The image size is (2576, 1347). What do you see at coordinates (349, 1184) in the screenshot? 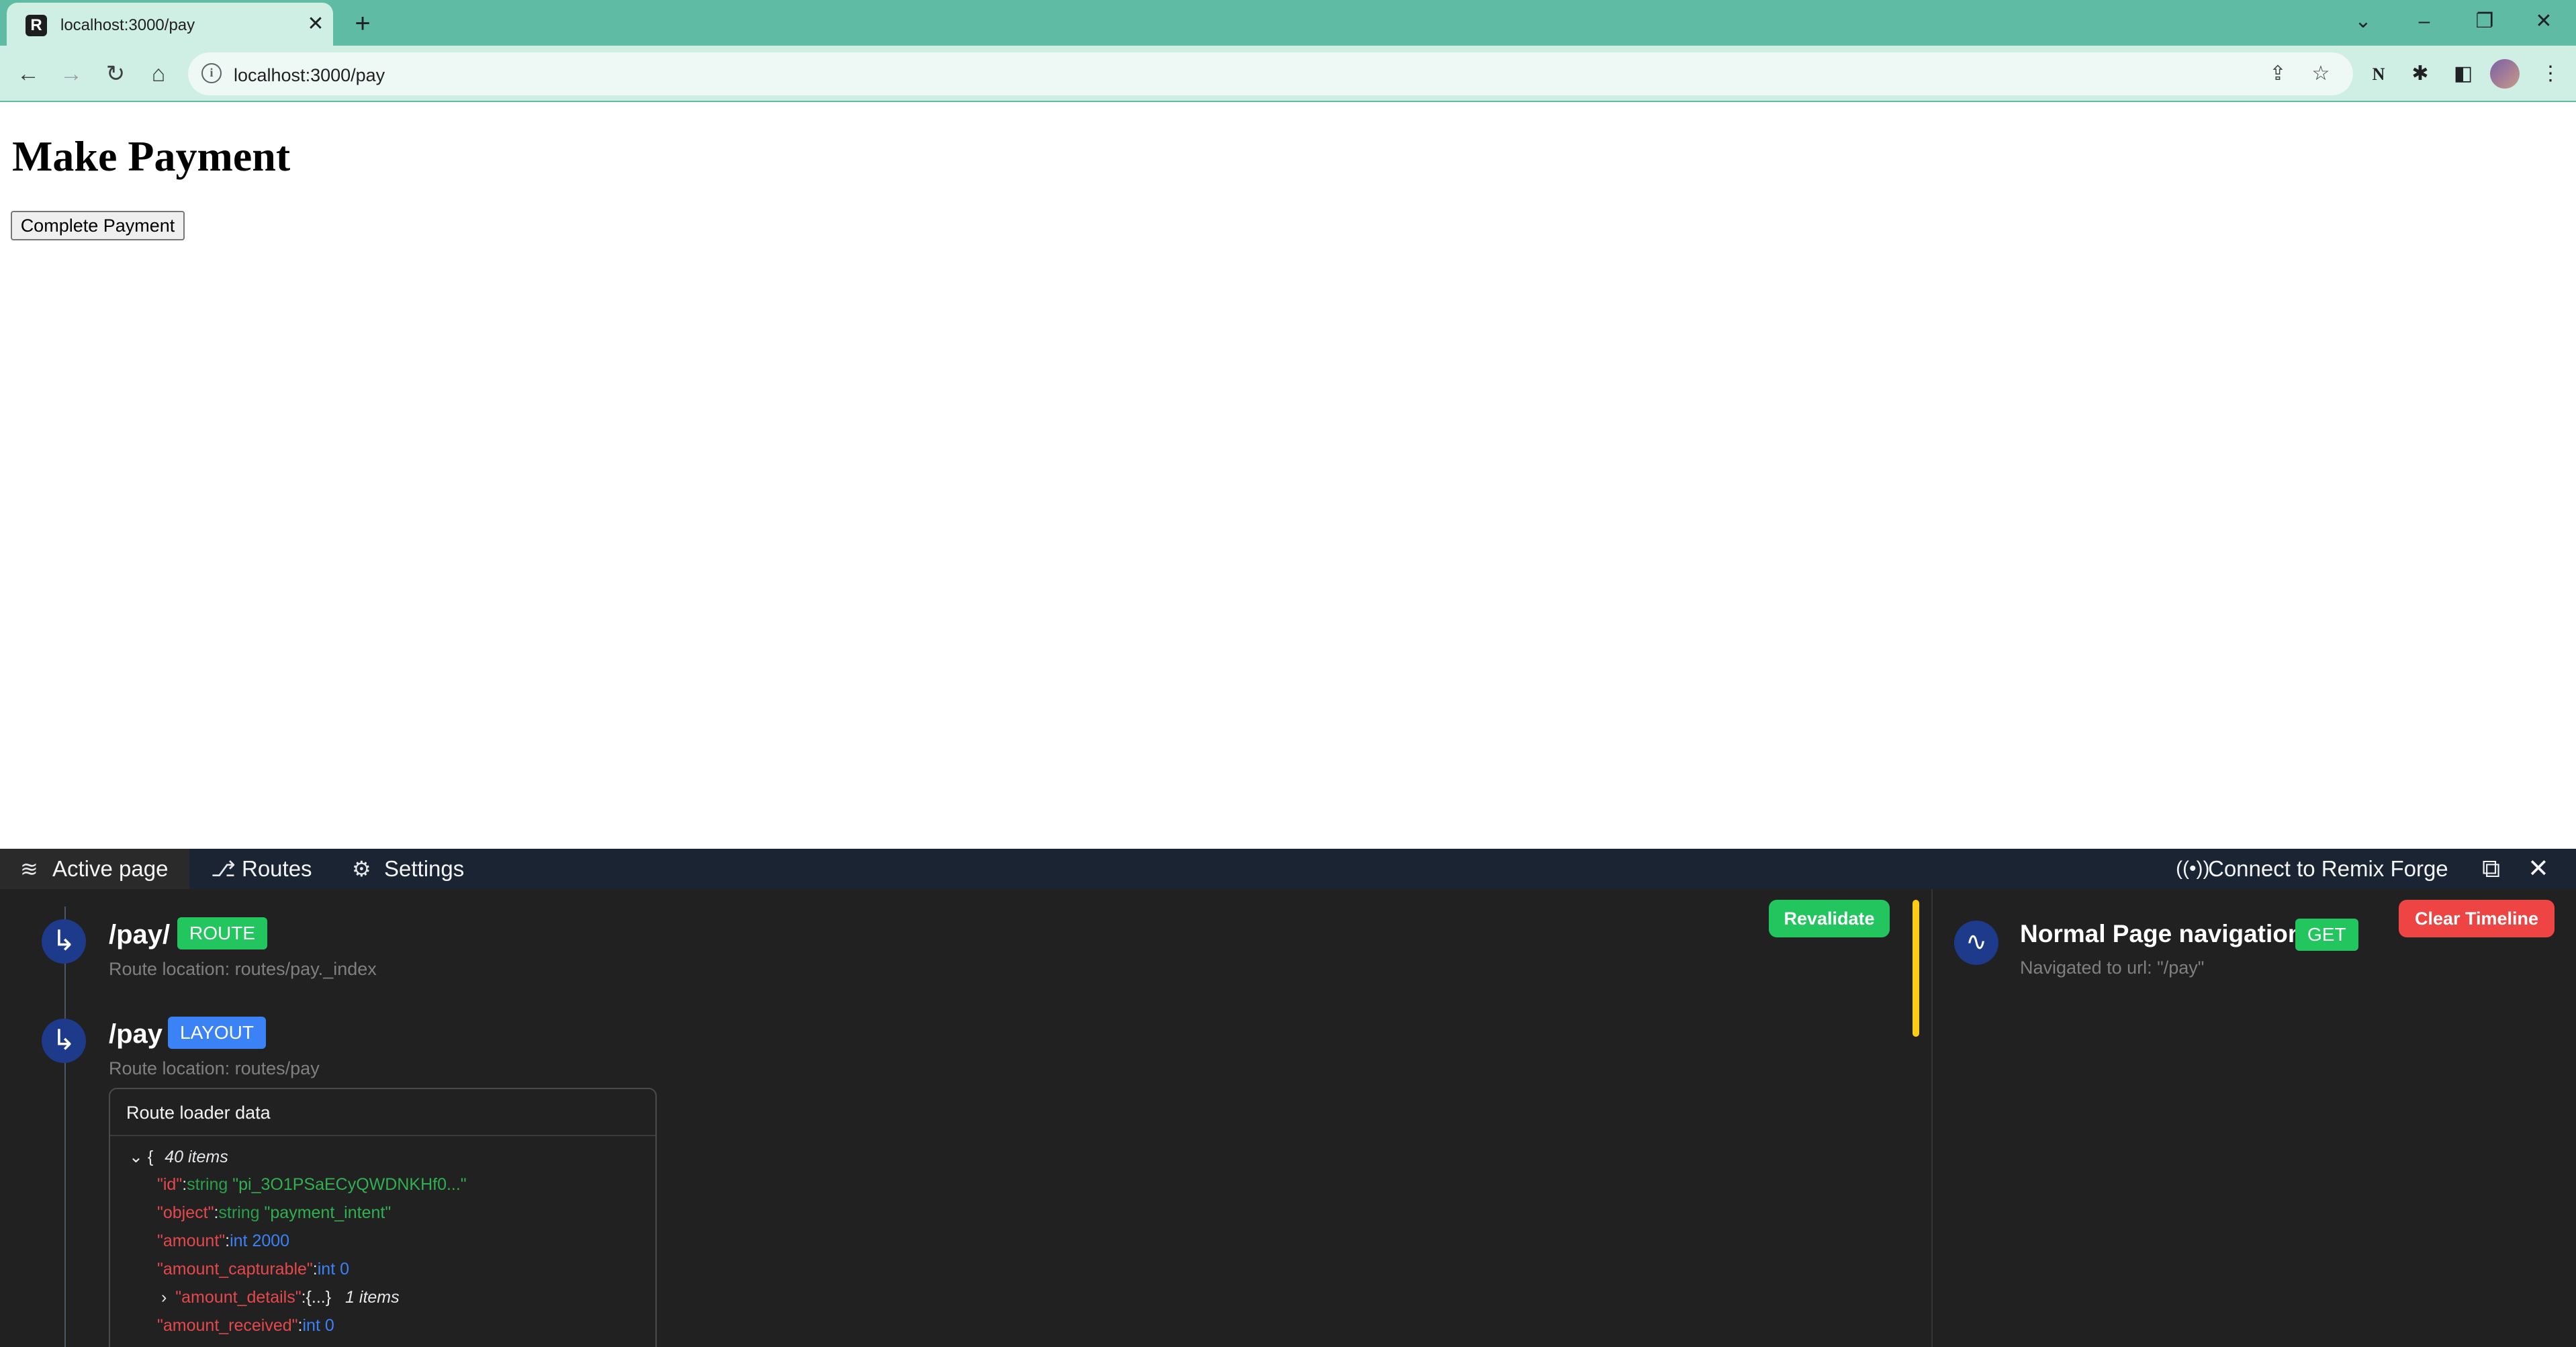
I see `json-value: "pi_3O1PSaECyQWDNKHf0..."` at bounding box center [349, 1184].